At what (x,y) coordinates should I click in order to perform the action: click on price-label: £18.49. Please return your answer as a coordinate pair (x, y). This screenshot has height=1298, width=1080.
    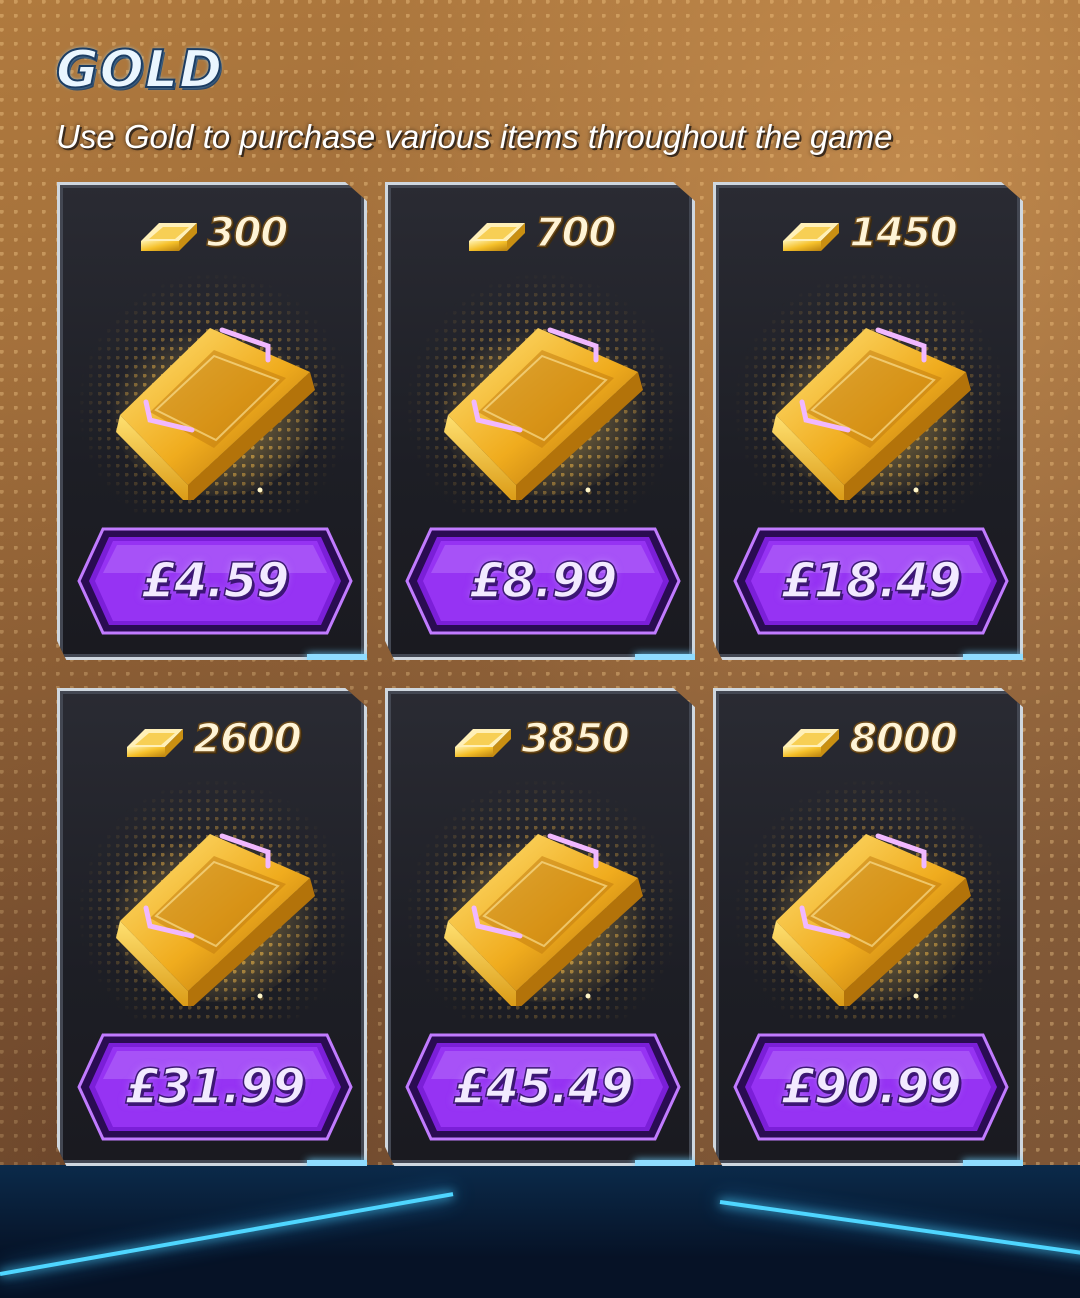
    Looking at the image, I should click on (872, 581).